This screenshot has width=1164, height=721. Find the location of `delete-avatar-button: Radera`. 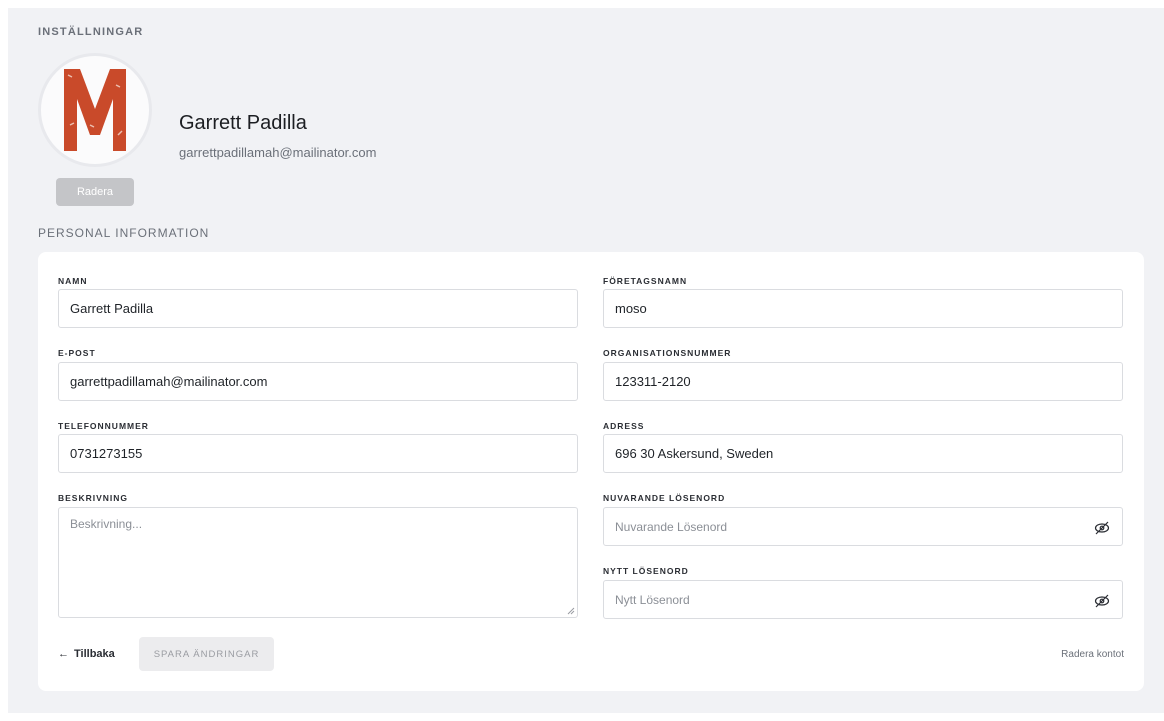

delete-avatar-button: Radera is located at coordinates (95, 192).